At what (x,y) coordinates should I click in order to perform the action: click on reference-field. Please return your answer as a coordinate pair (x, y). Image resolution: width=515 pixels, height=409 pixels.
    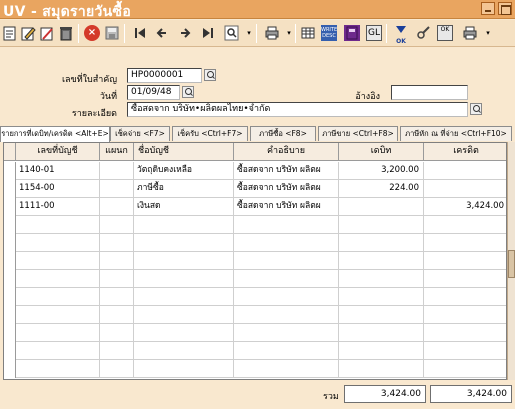
    Looking at the image, I should click on (429, 92).